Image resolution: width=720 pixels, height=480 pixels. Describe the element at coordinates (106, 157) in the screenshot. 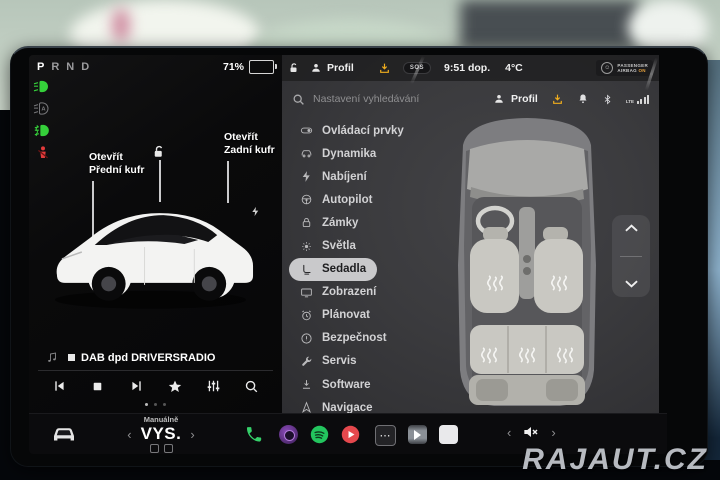

I see `frunk-action-label: Otevřít` at that location.